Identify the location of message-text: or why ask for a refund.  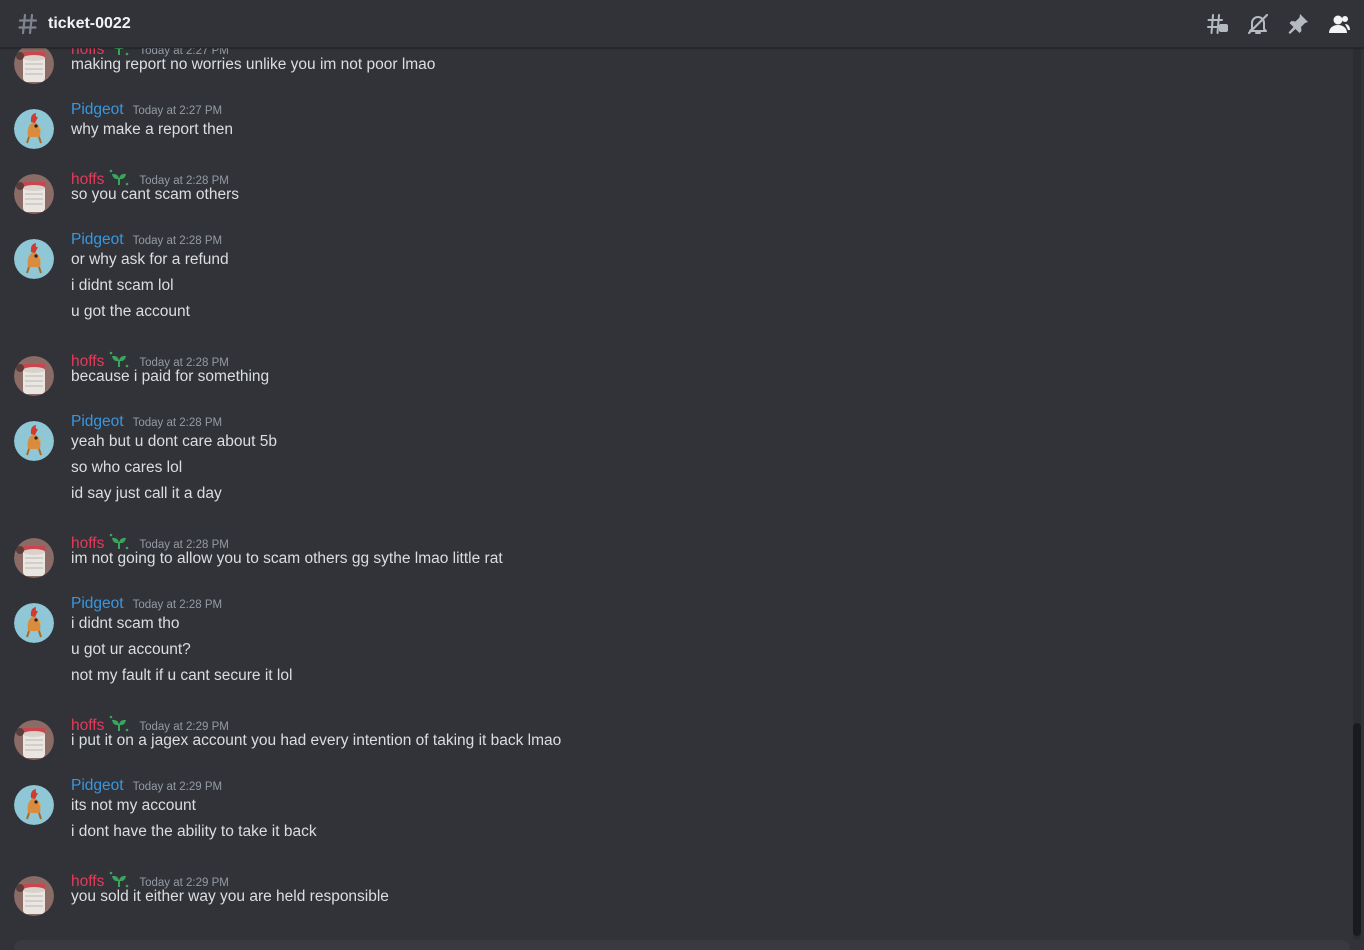
(150, 259).